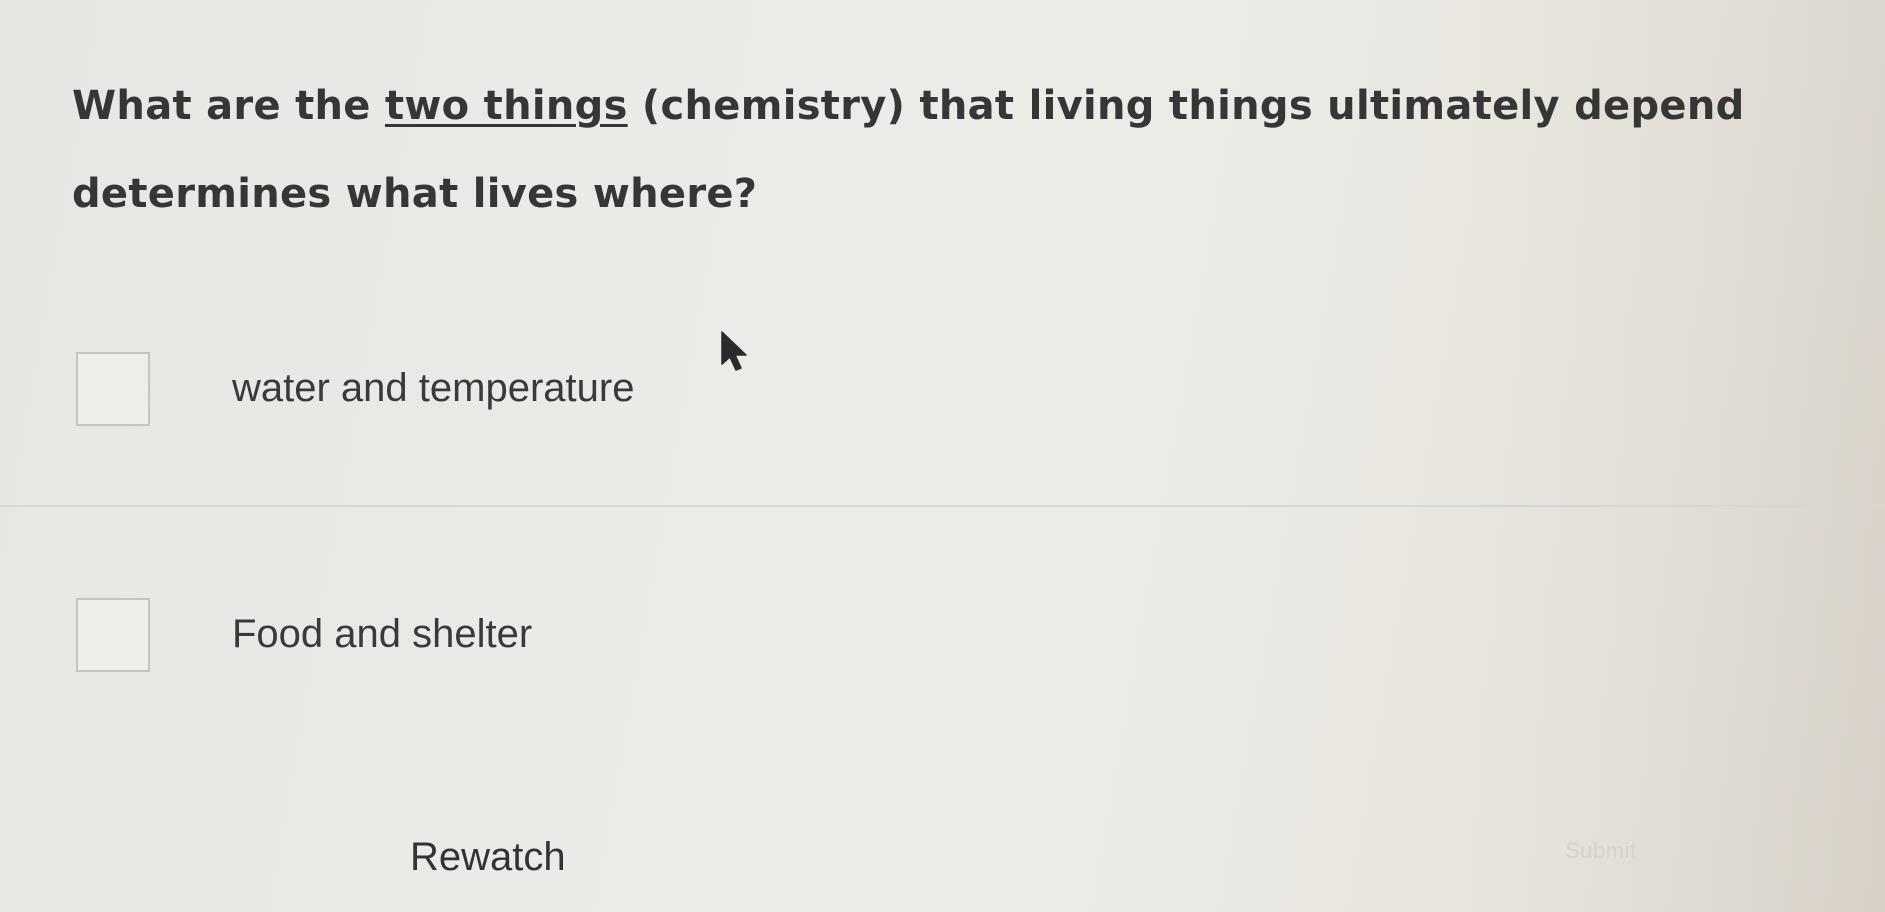  I want to click on submit-button: Submit, so click(1600, 851).